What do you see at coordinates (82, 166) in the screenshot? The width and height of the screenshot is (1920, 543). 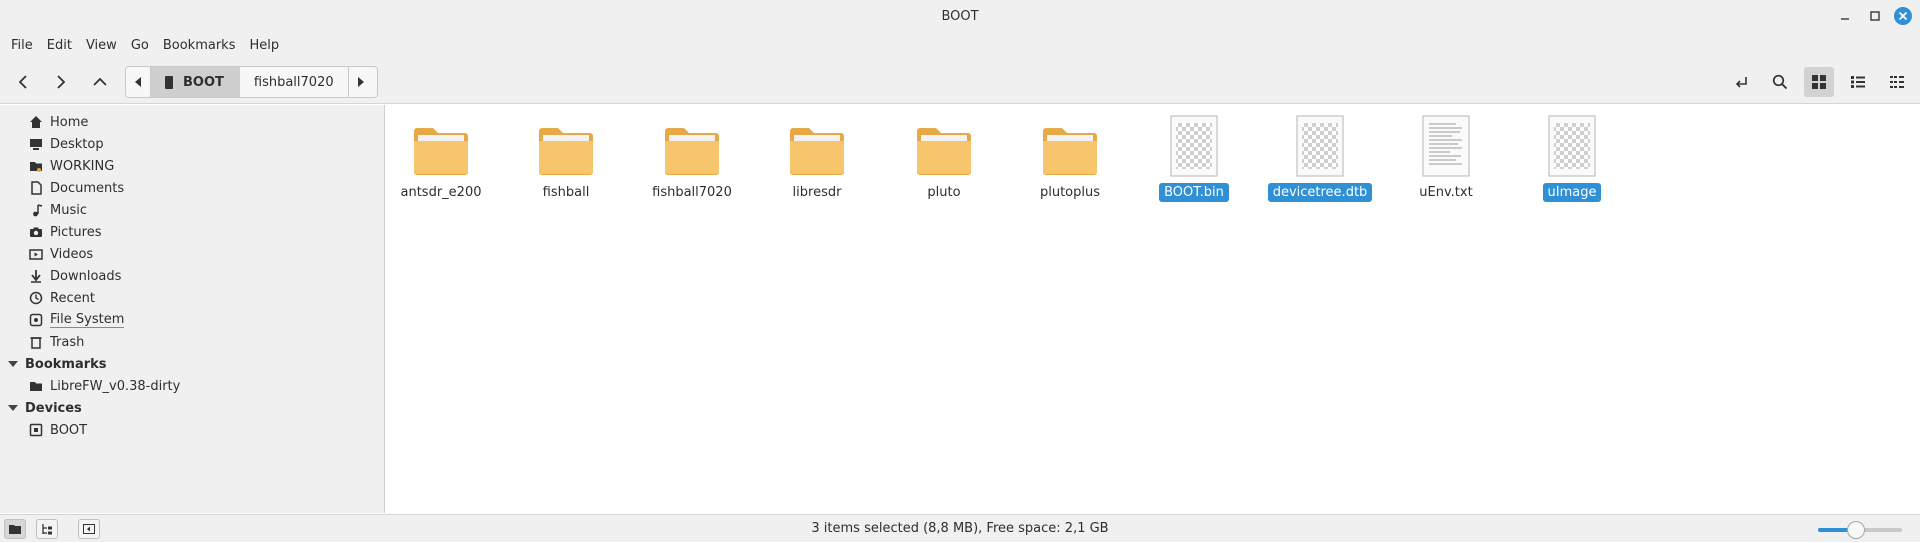 I see `sidebar-item-label: WORKING` at bounding box center [82, 166].